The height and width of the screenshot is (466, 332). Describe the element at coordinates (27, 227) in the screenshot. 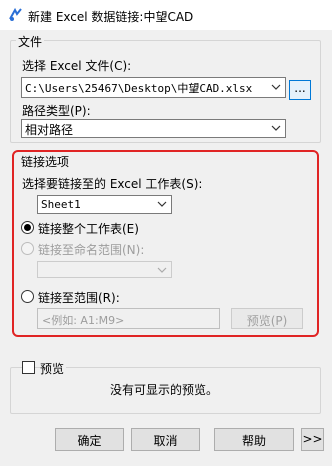

I see `link-whole-sheet-radio` at that location.